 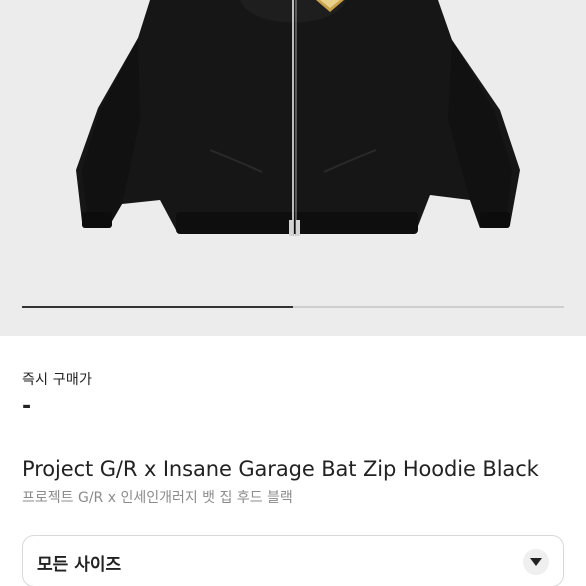 I want to click on chevron-down-icon, so click(x=536, y=562).